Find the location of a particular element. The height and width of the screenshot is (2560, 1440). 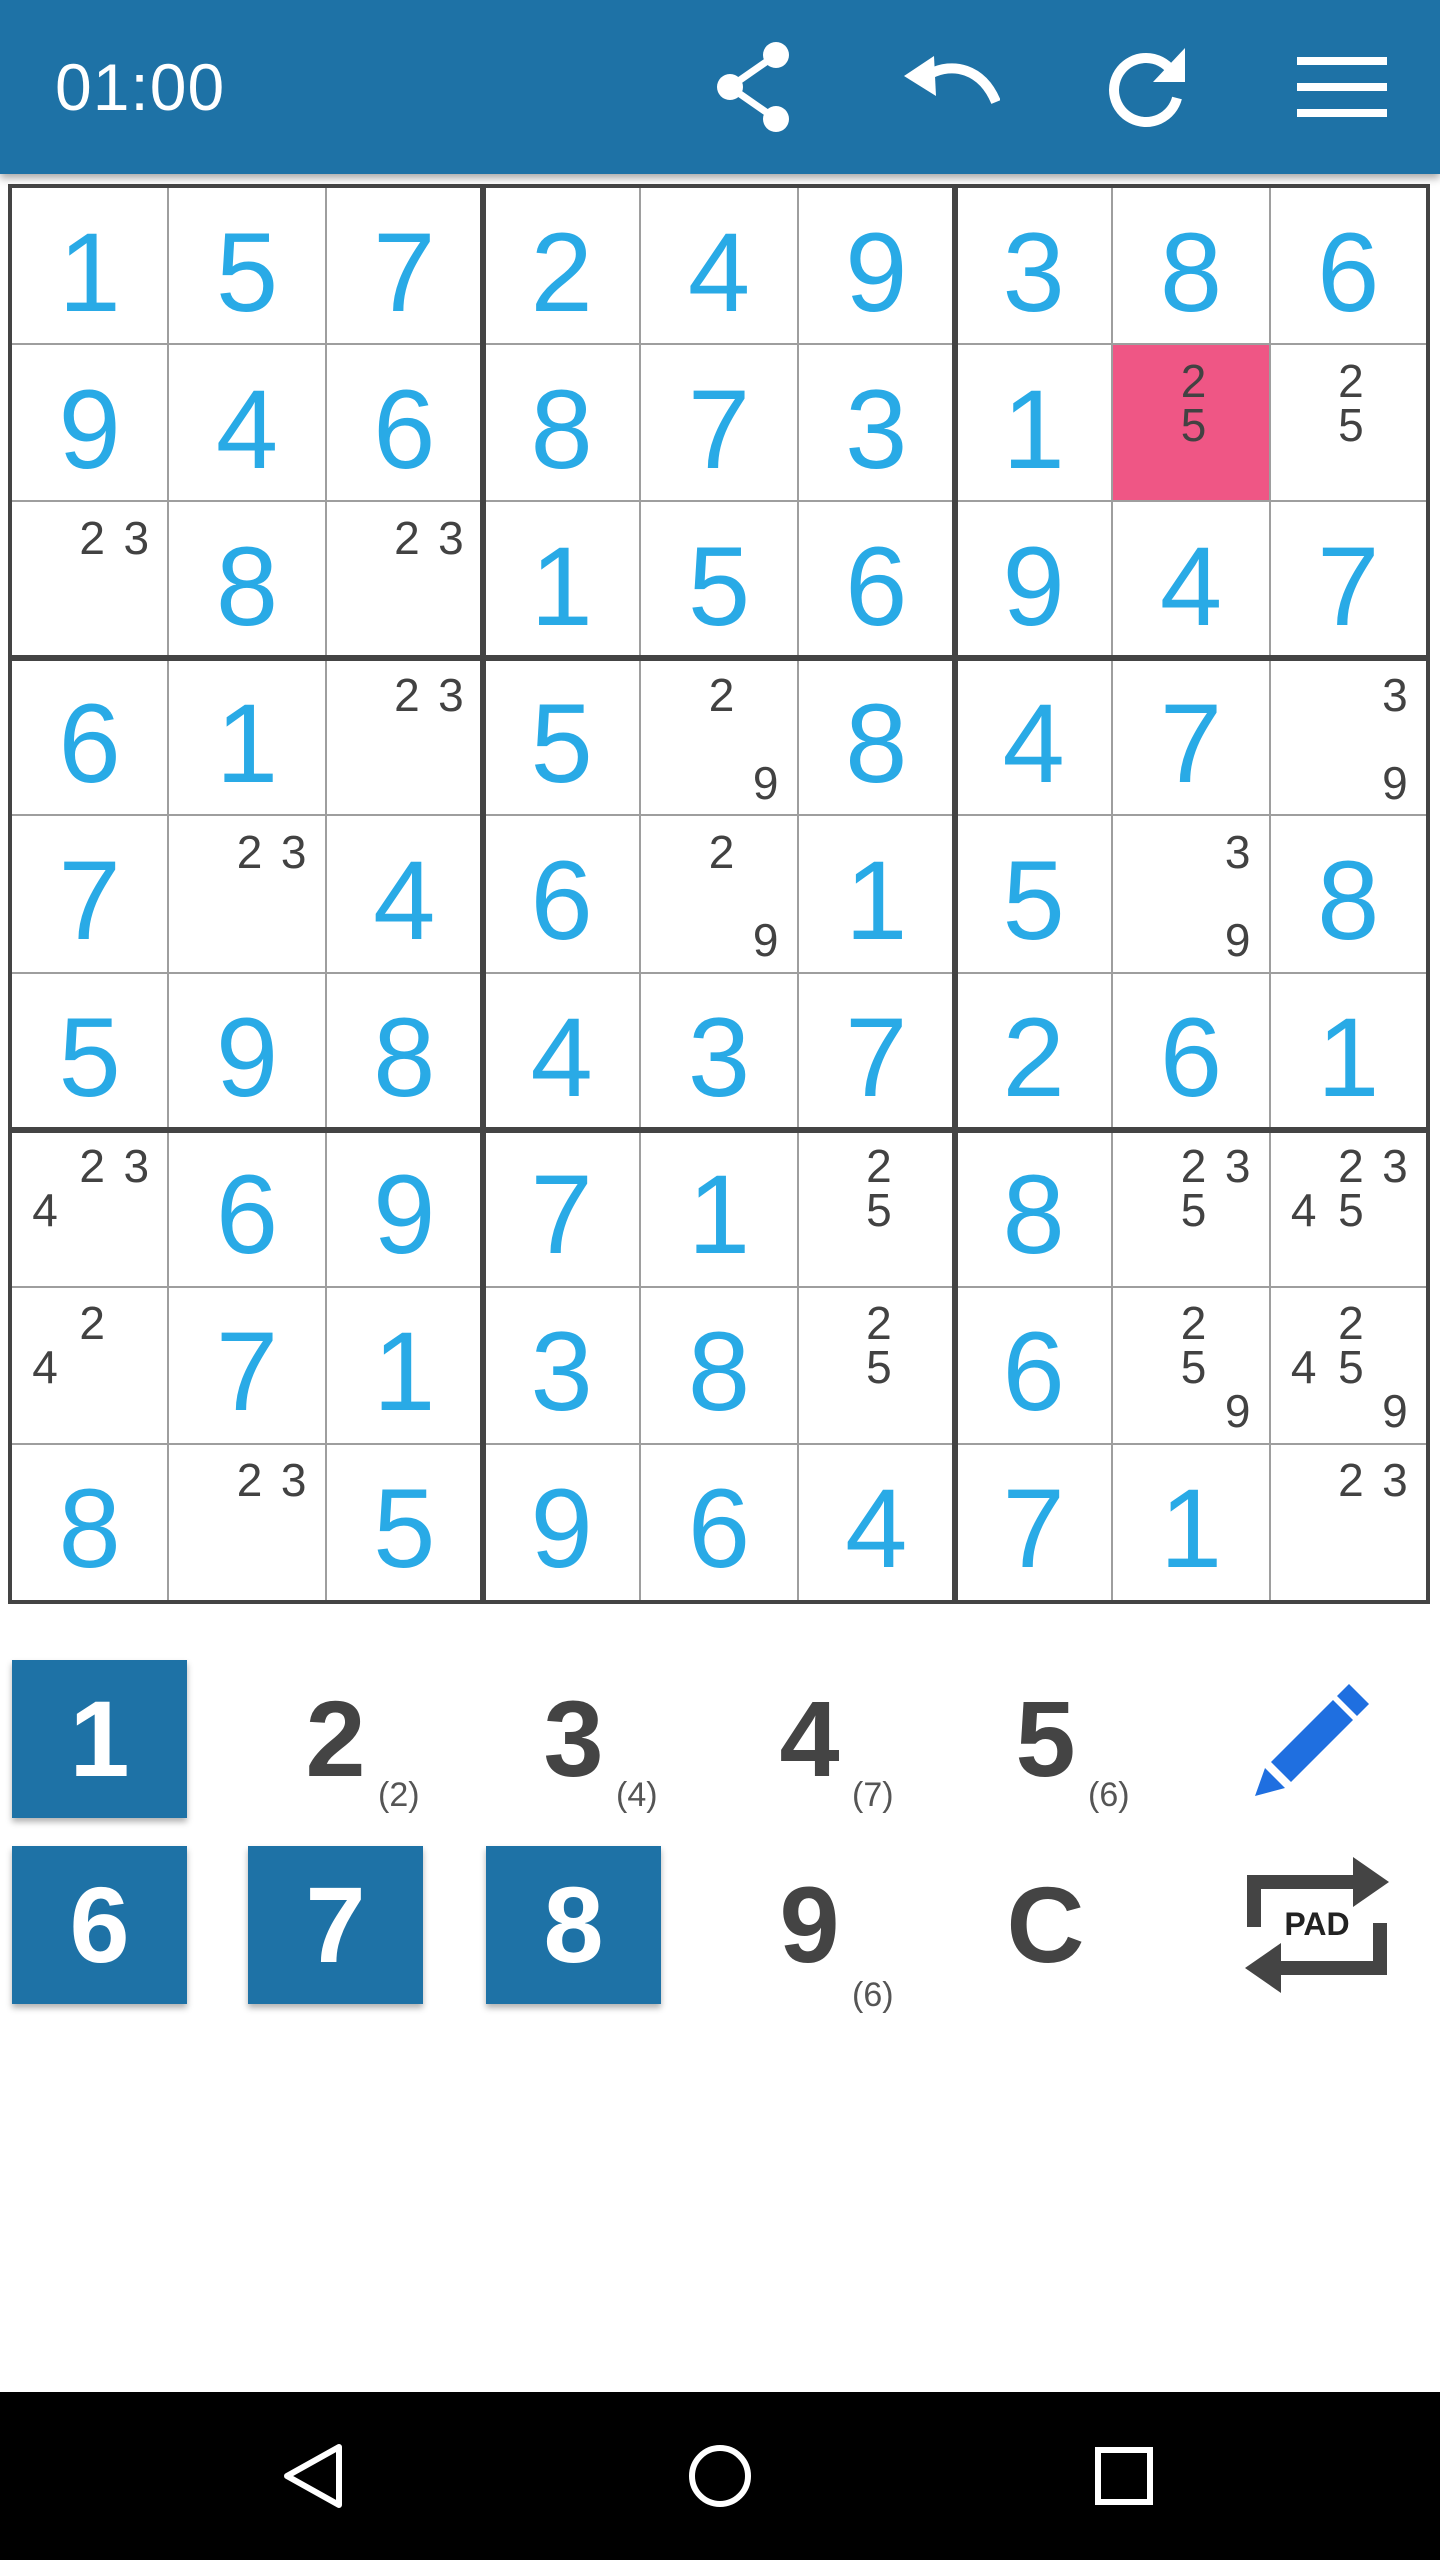

board-cell-r8c5: 8 is located at coordinates (720, 1366).